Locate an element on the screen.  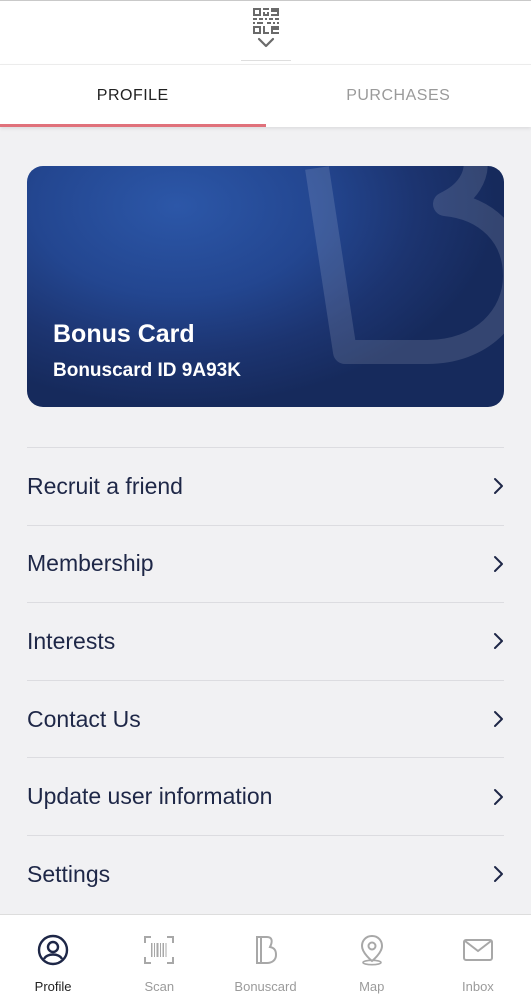
barcode-scan-icon is located at coordinates (159, 950).